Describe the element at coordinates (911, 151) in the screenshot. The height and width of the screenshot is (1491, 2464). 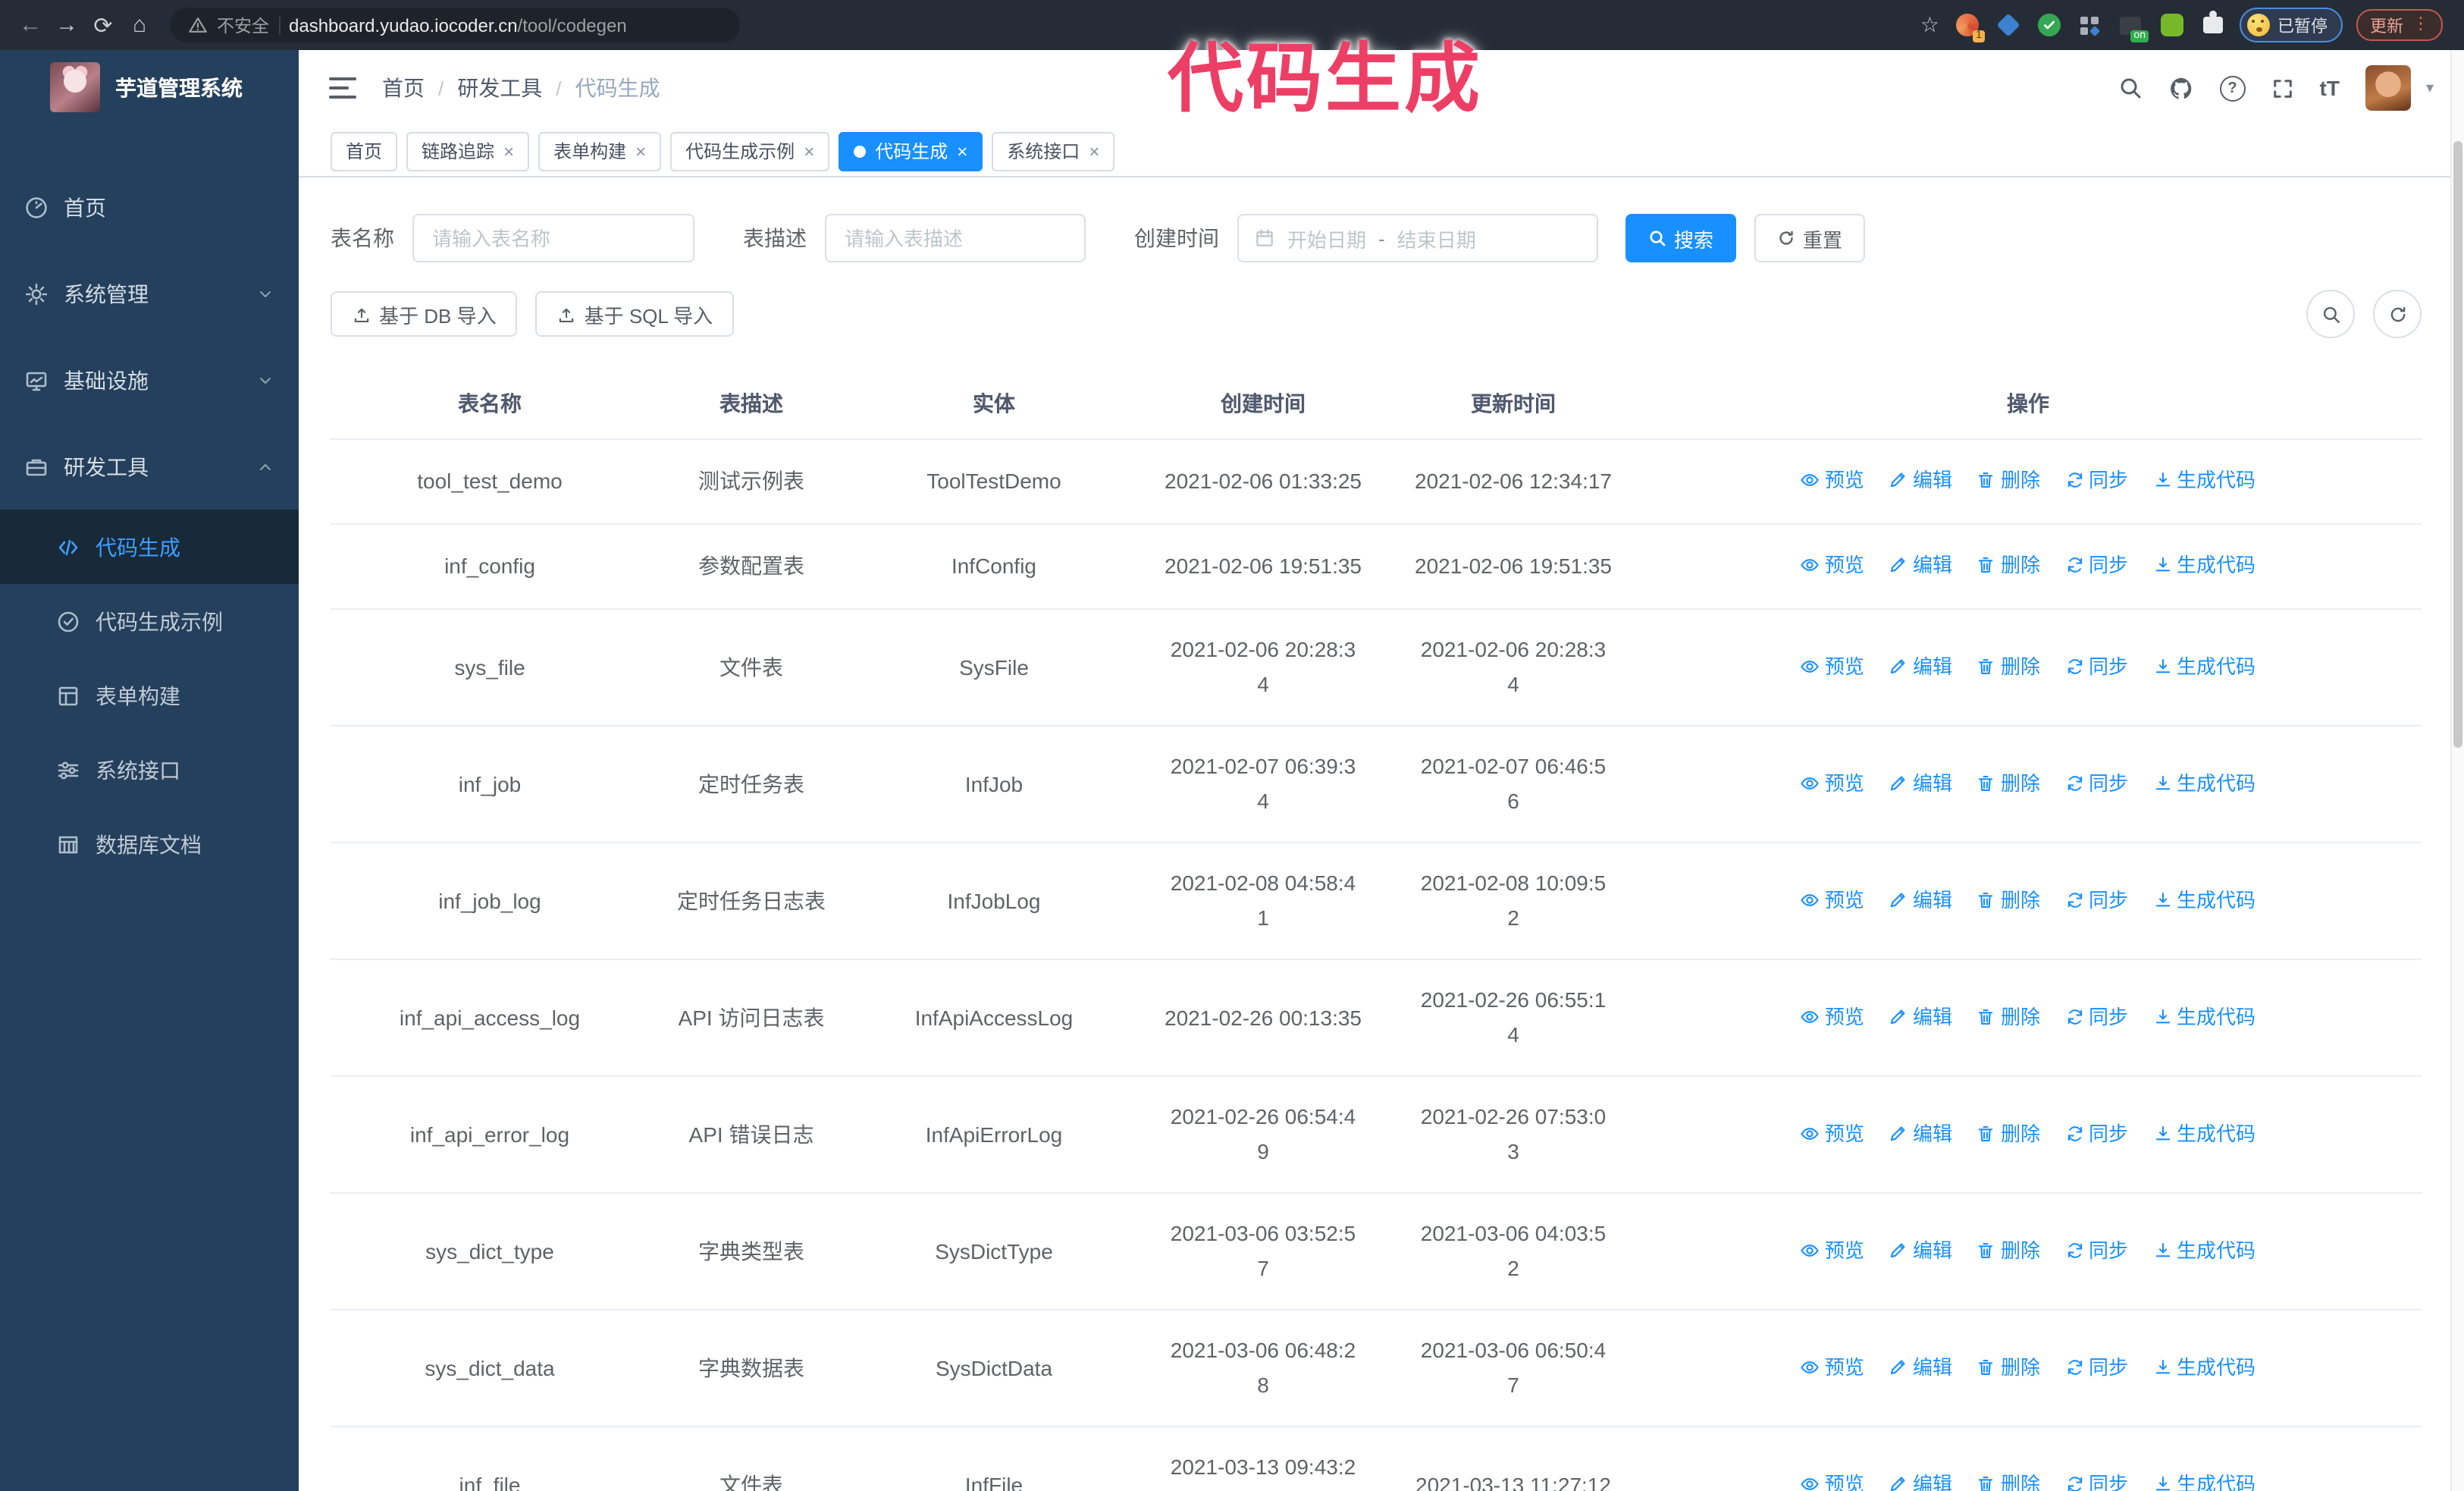
I see `tab-codegen: 代码生成 ×` at that location.